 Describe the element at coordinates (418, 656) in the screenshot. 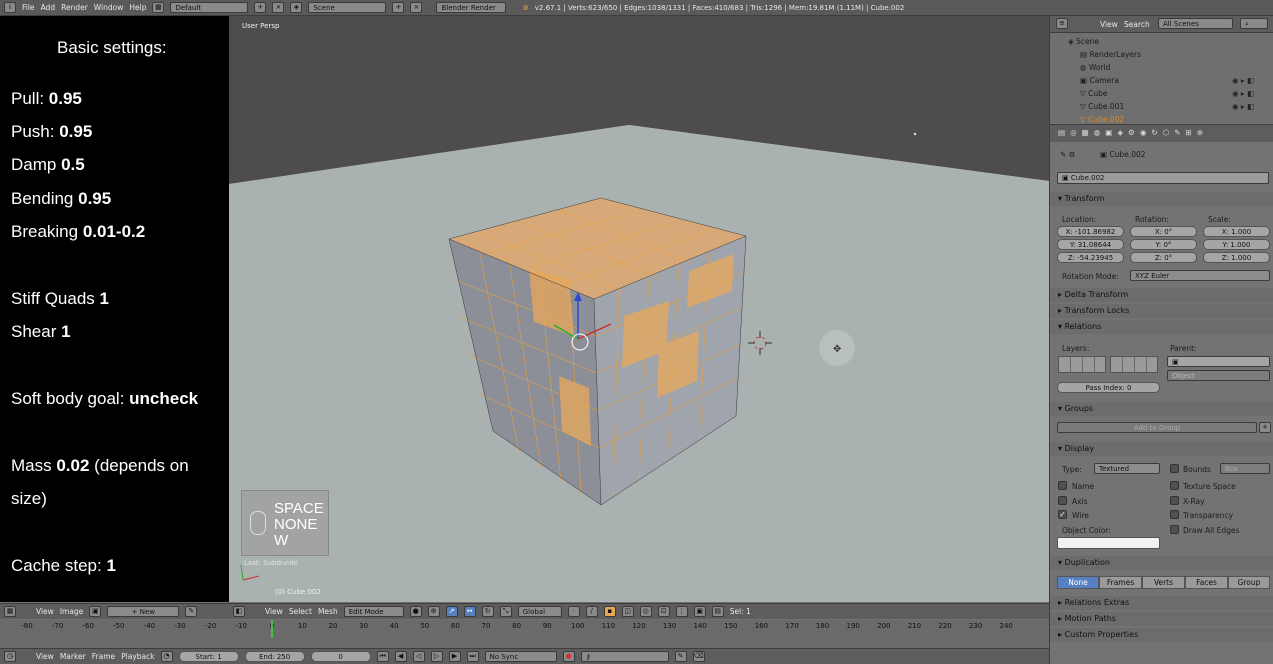

I see `play-reverse-icon: ◁` at that location.